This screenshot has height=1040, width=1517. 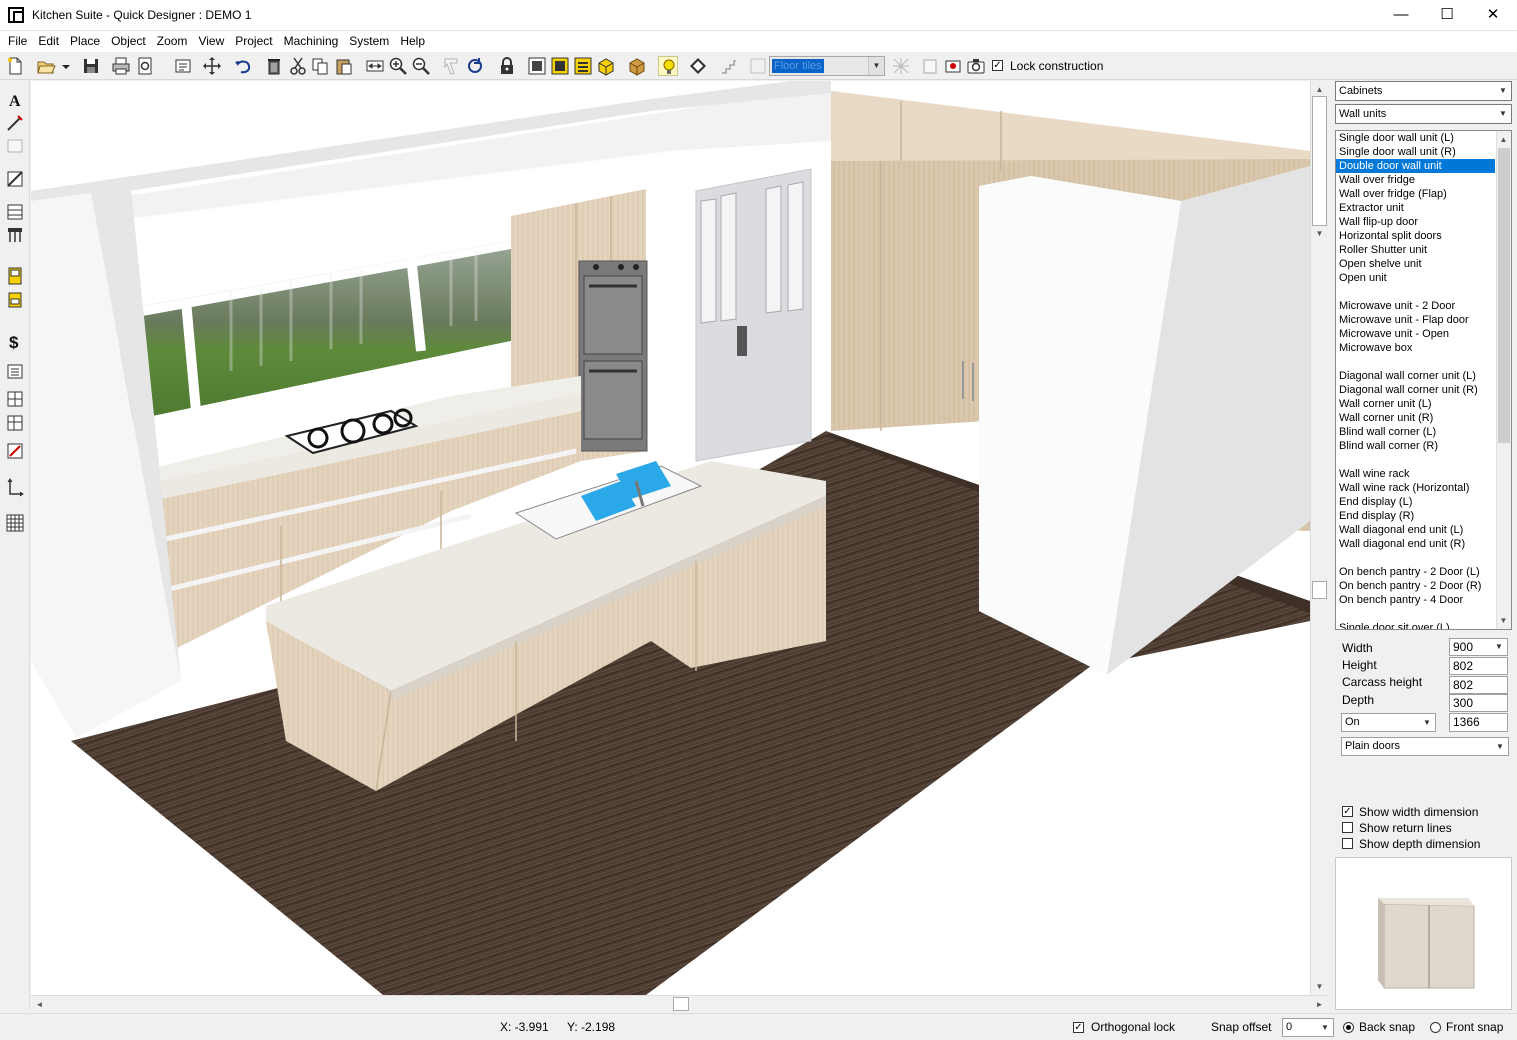 What do you see at coordinates (1423, 586) in the screenshot?
I see `list-item: On bench pantry - 2 Door (R)` at bounding box center [1423, 586].